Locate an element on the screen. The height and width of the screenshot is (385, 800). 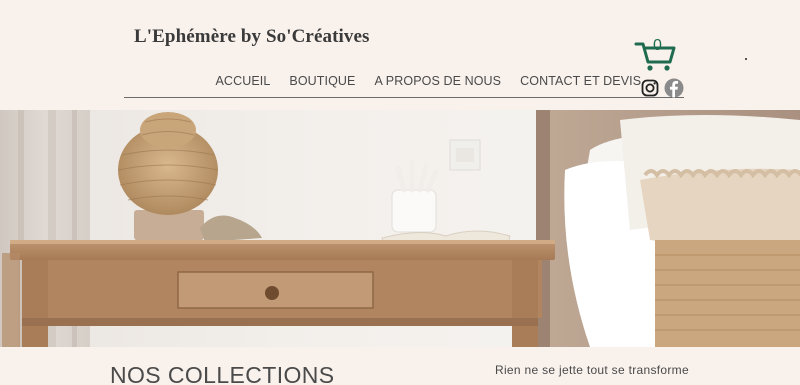
collections-title: NOS COLLECTIONS is located at coordinates (222, 373).